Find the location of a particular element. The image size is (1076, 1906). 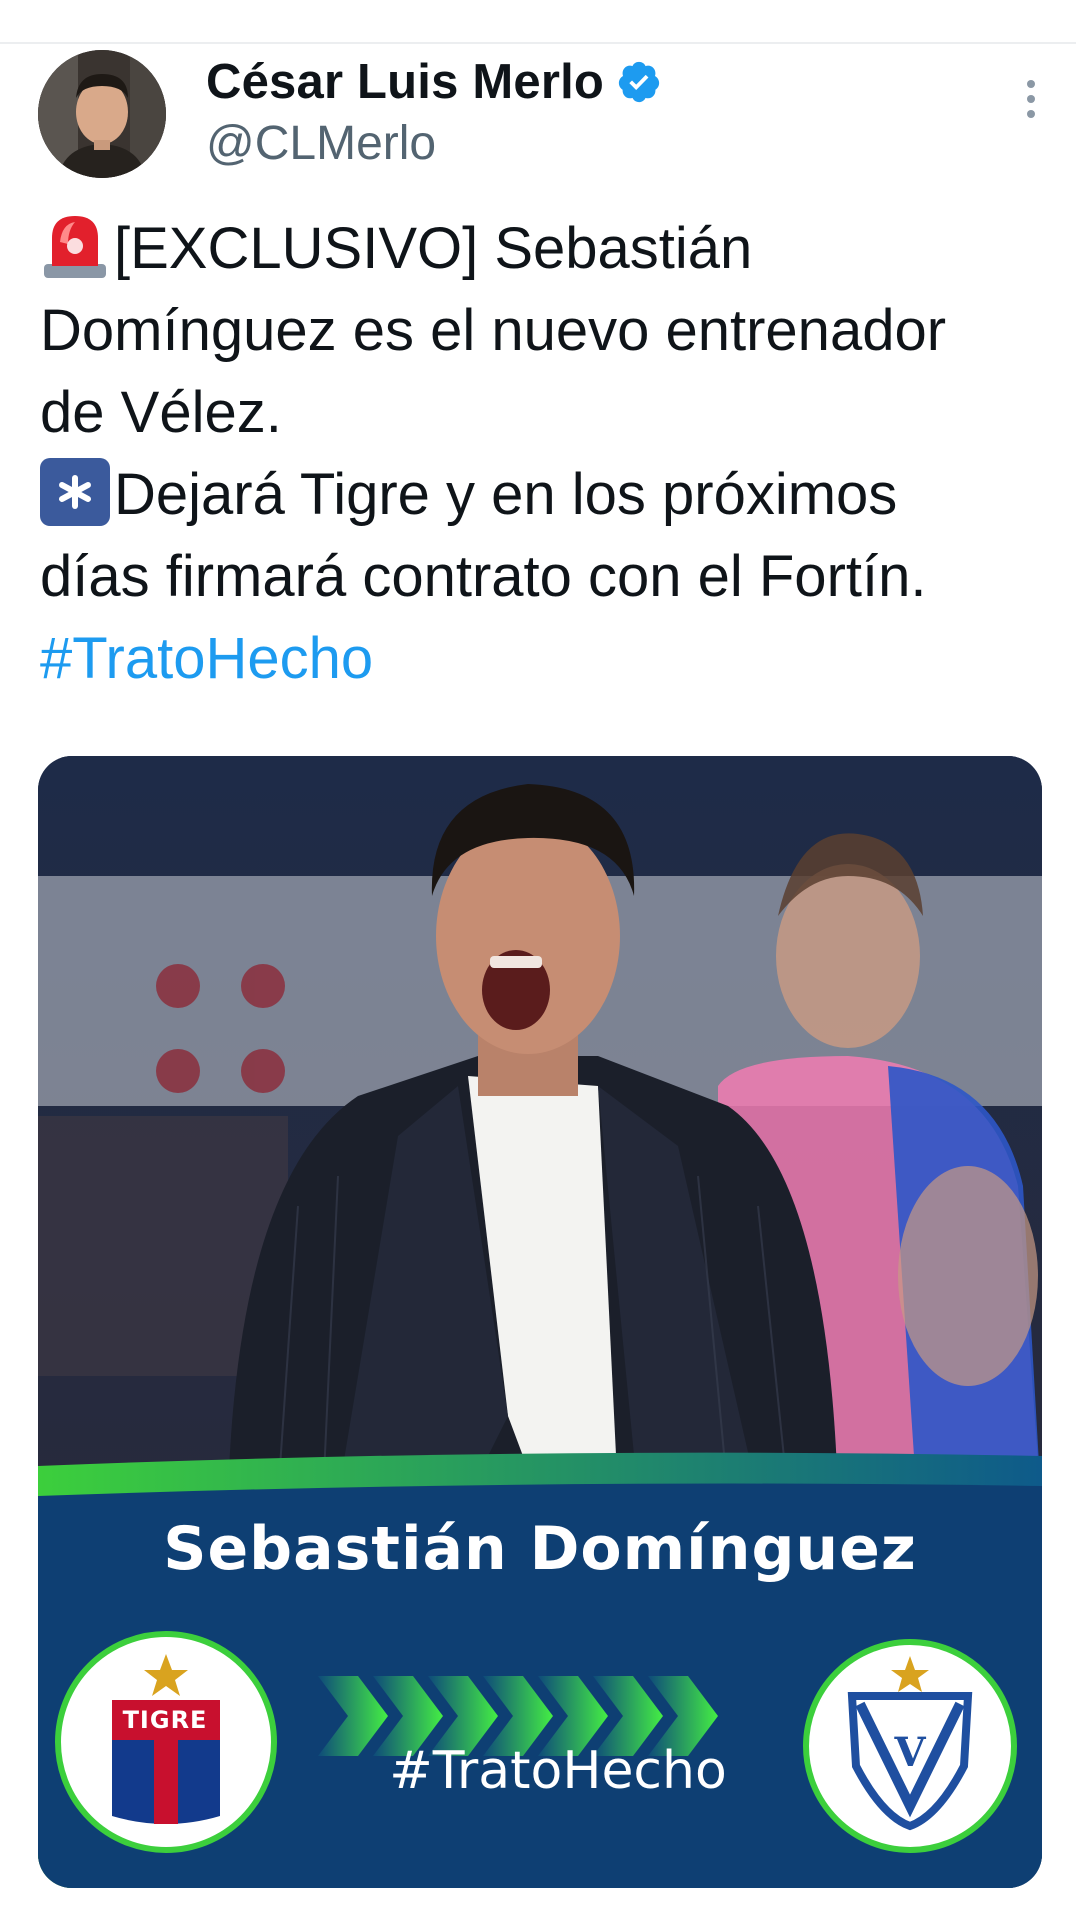

tweet-line-3: de Vélez. is located at coordinates (161, 412).